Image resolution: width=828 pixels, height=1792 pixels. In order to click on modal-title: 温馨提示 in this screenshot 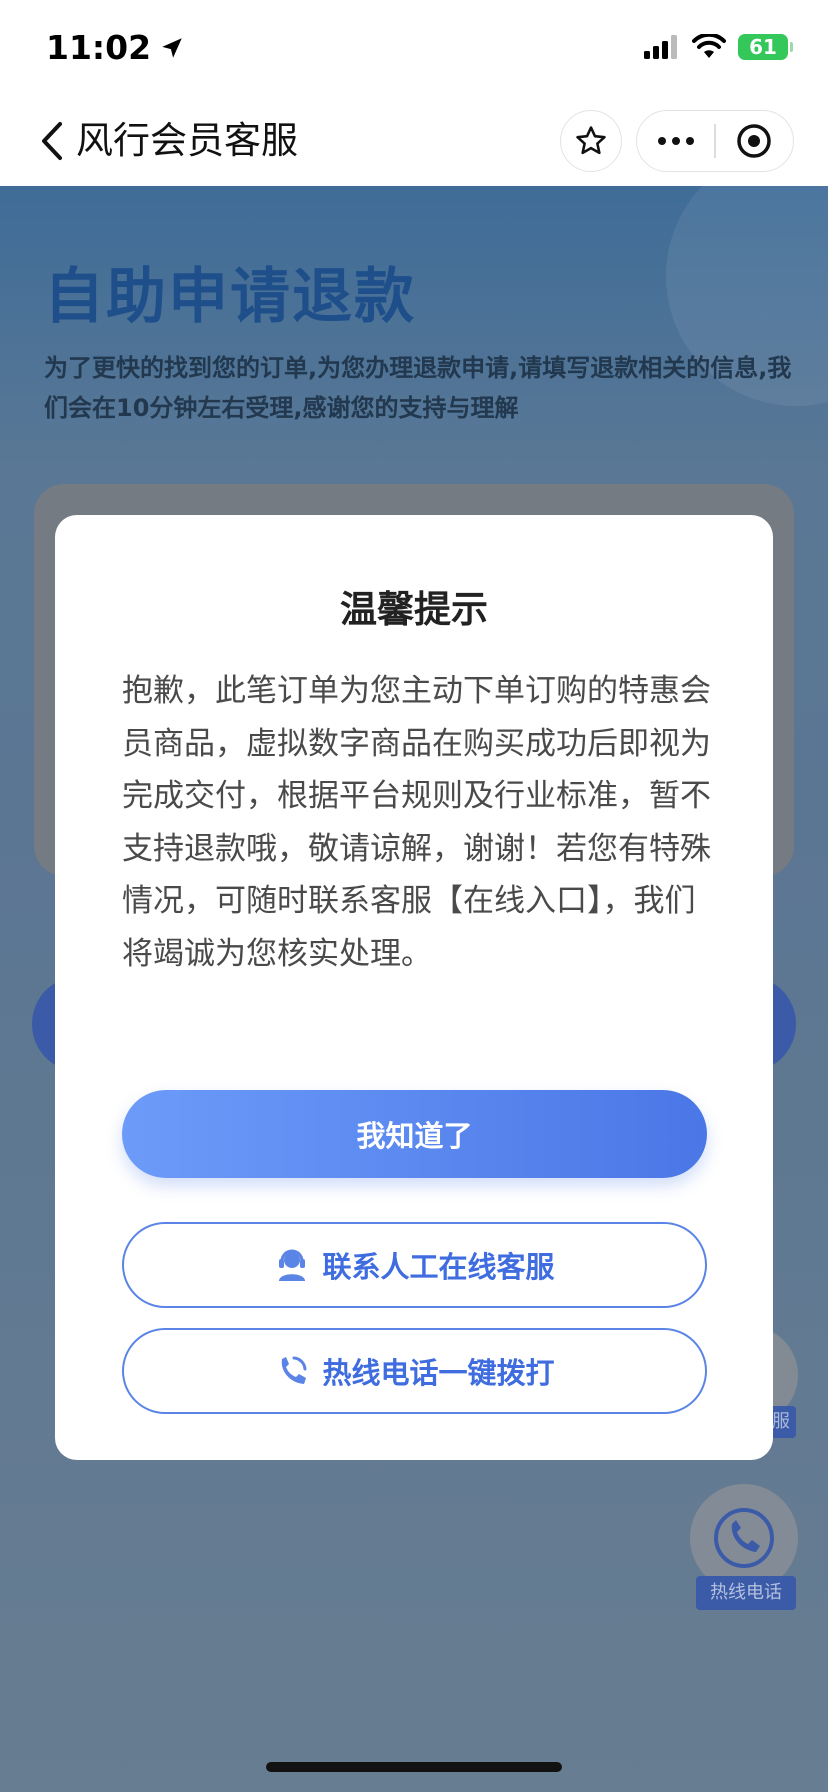, I will do `click(414, 609)`.